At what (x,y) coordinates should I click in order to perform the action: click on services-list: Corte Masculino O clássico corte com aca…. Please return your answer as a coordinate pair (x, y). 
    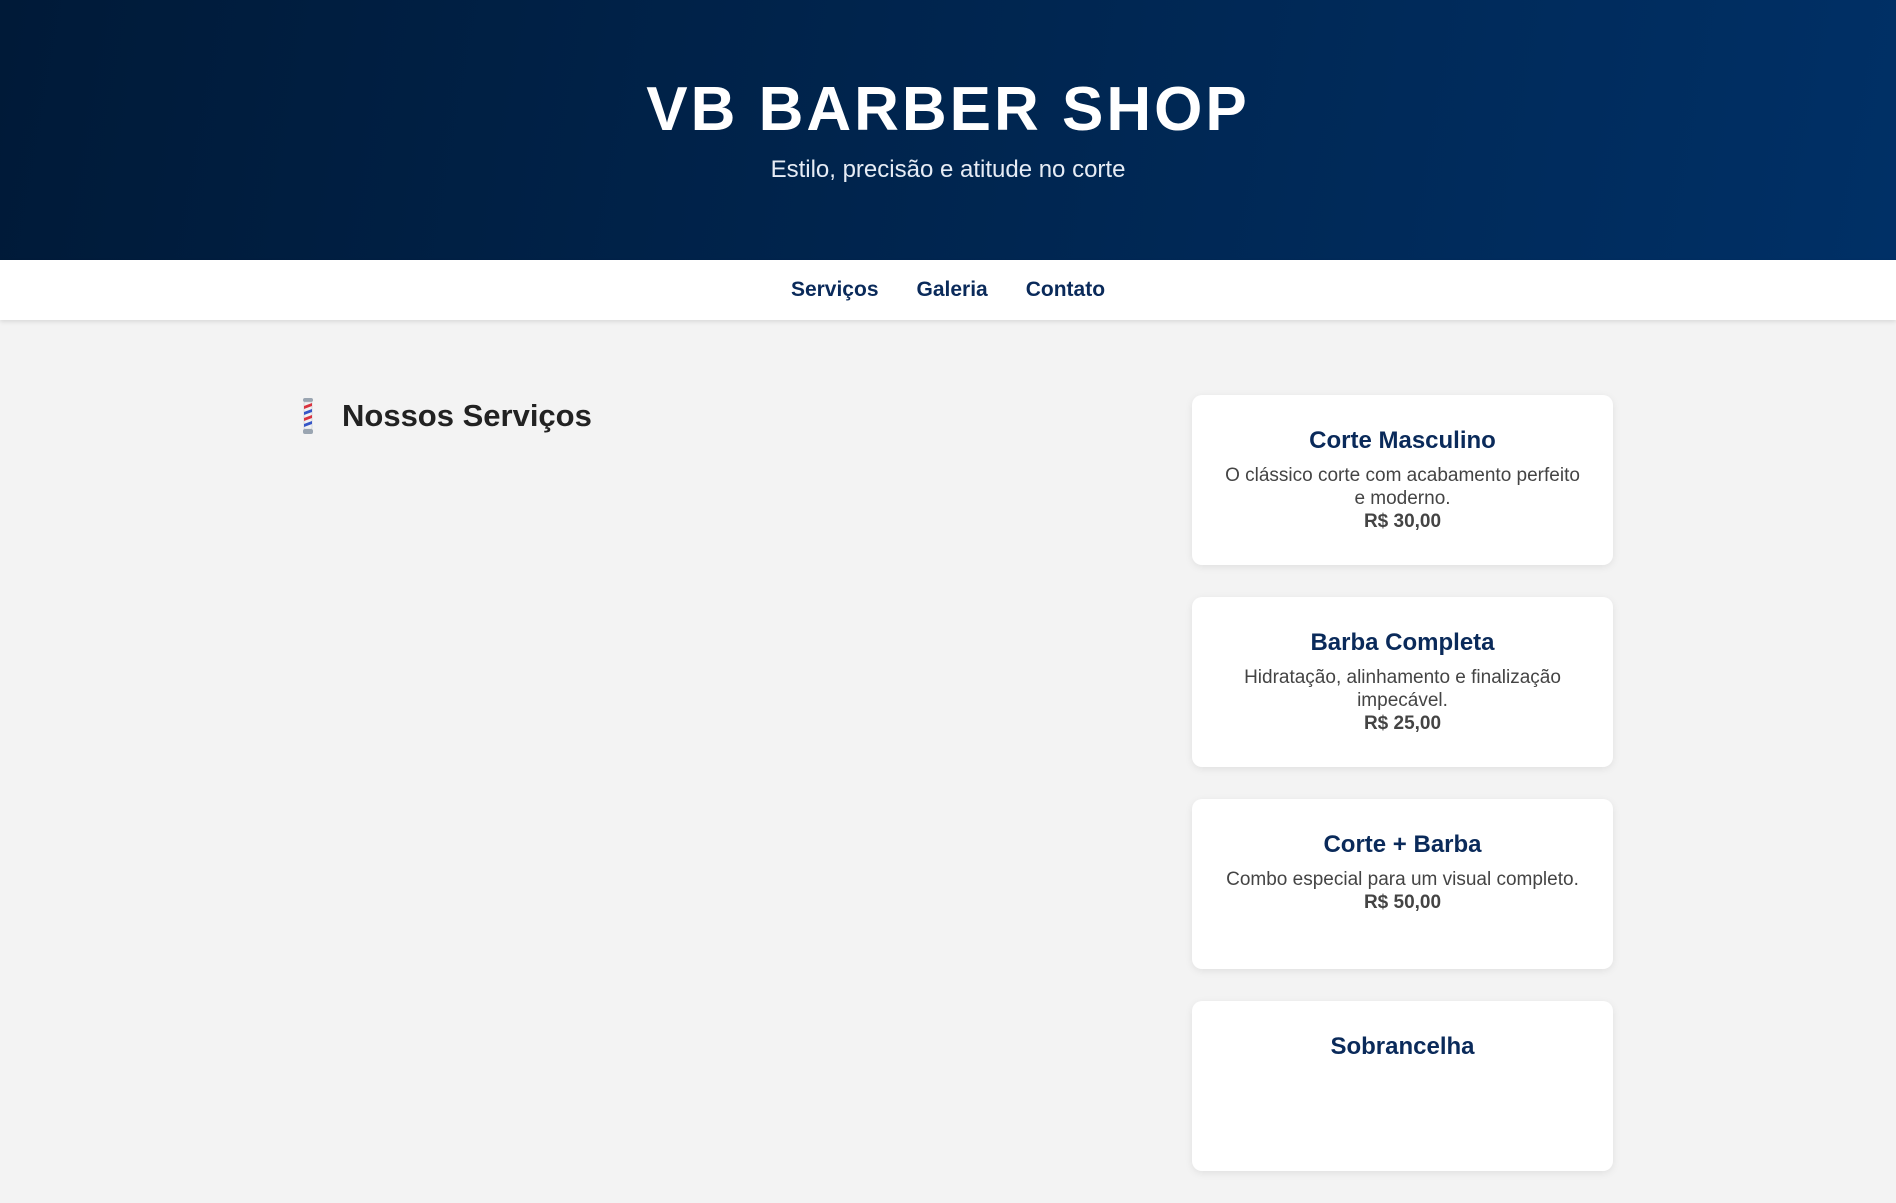
    Looking at the image, I should click on (1402, 799).